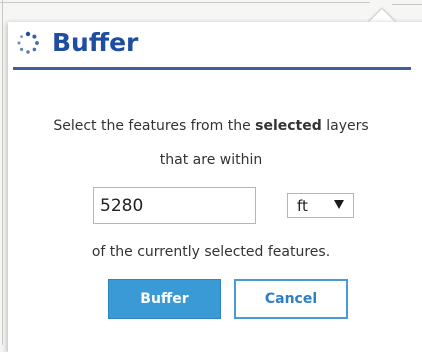 The image size is (422, 352). Describe the element at coordinates (339, 204) in the screenshot. I see `dropdown-arrow-icon` at that location.